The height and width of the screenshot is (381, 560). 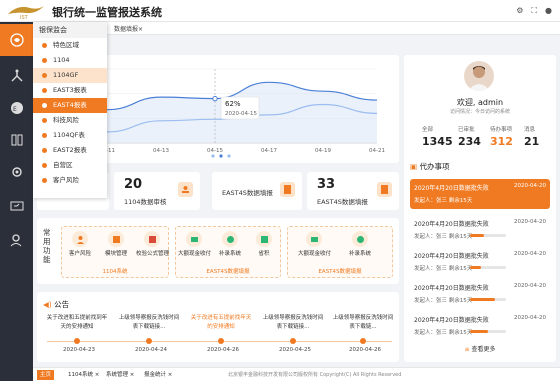 What do you see at coordinates (79, 350) in the screenshot?
I see `notice-date: 2020-04-23` at bounding box center [79, 350].